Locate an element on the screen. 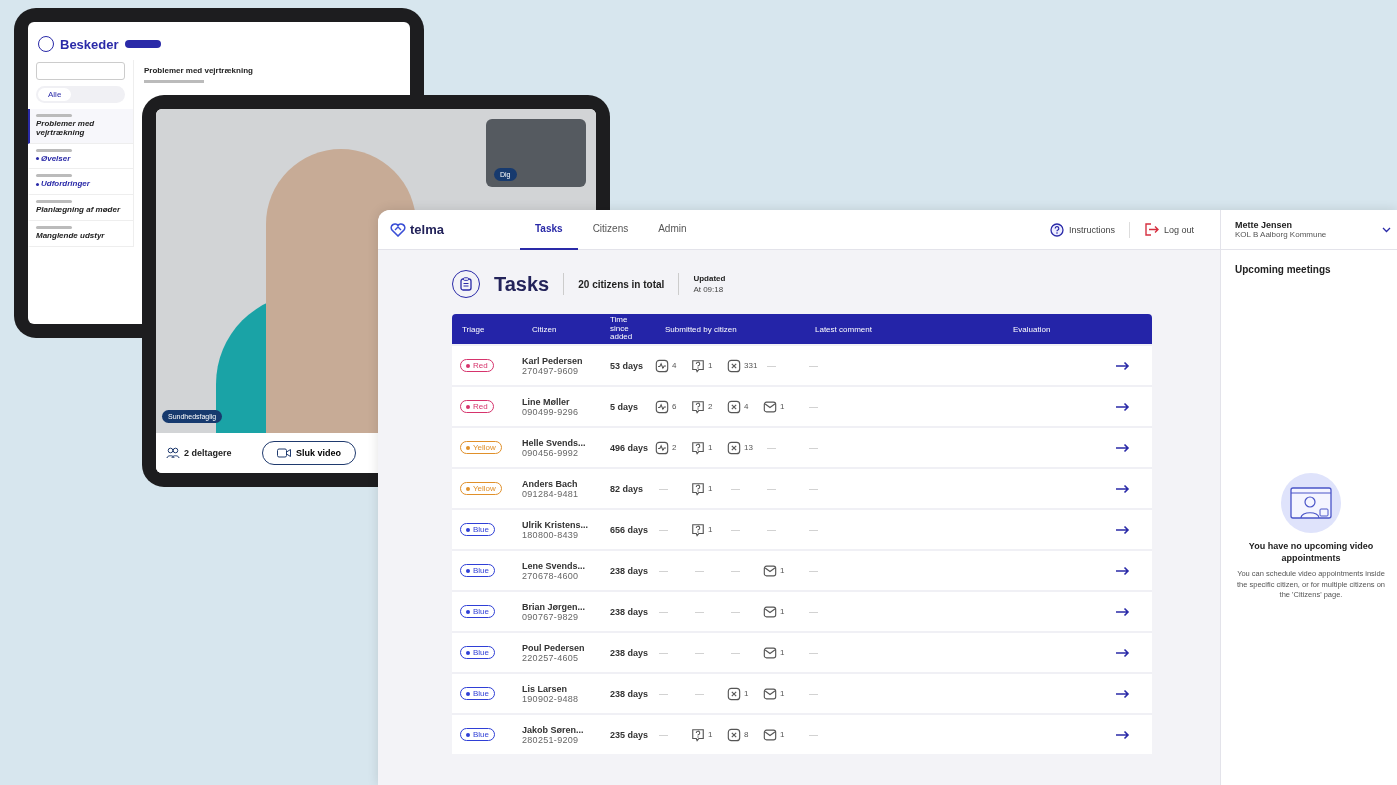 The width and height of the screenshot is (1397, 785). search-field is located at coordinates (80, 71).